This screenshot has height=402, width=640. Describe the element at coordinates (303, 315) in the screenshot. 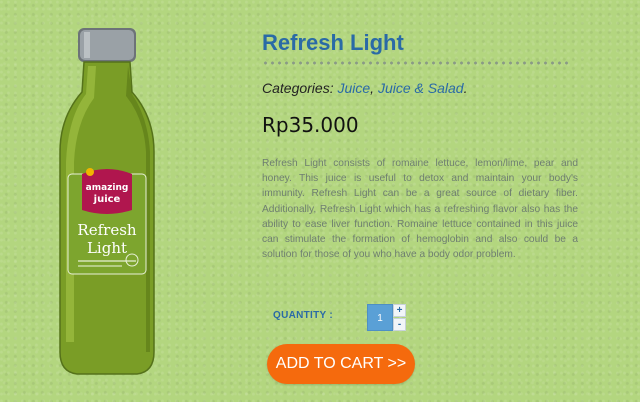

I see `quantity-label: QUANTITY :` at that location.